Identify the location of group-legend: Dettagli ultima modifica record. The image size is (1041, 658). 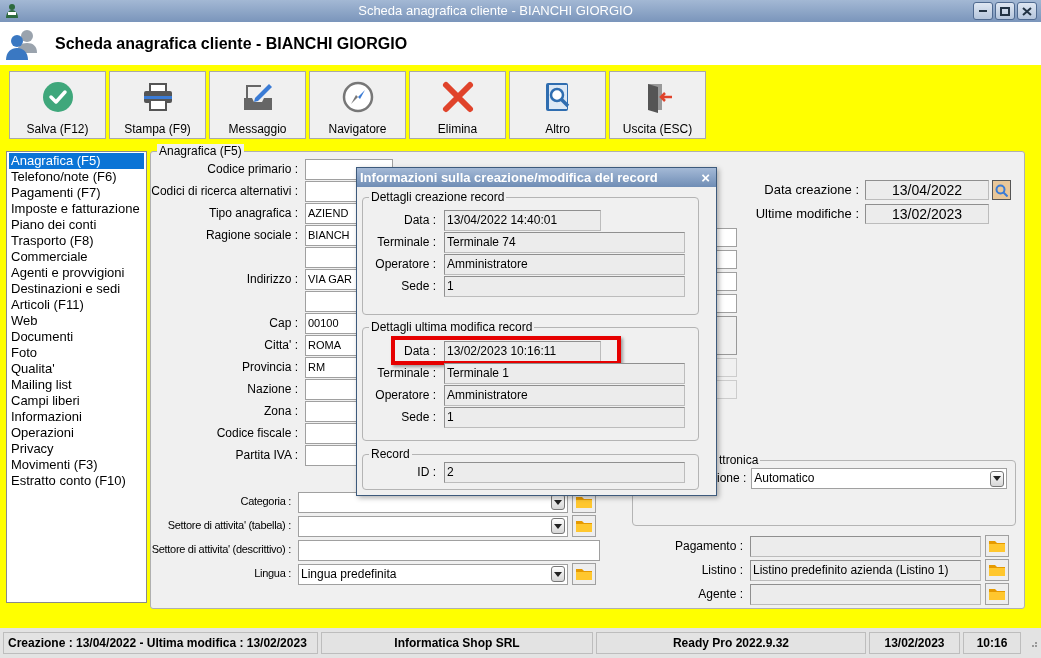
(452, 327).